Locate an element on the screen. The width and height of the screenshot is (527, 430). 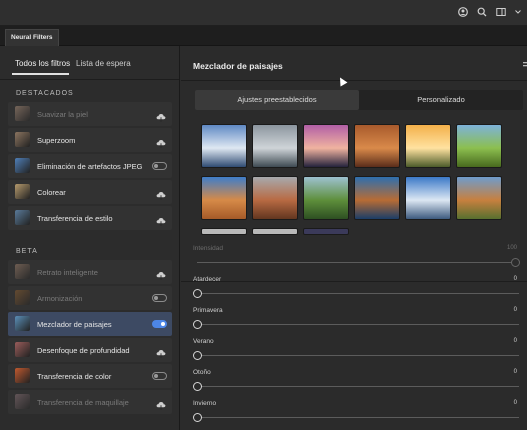
filter-item-label: Eliminación de artefactos JPEG is located at coordinates (90, 166).